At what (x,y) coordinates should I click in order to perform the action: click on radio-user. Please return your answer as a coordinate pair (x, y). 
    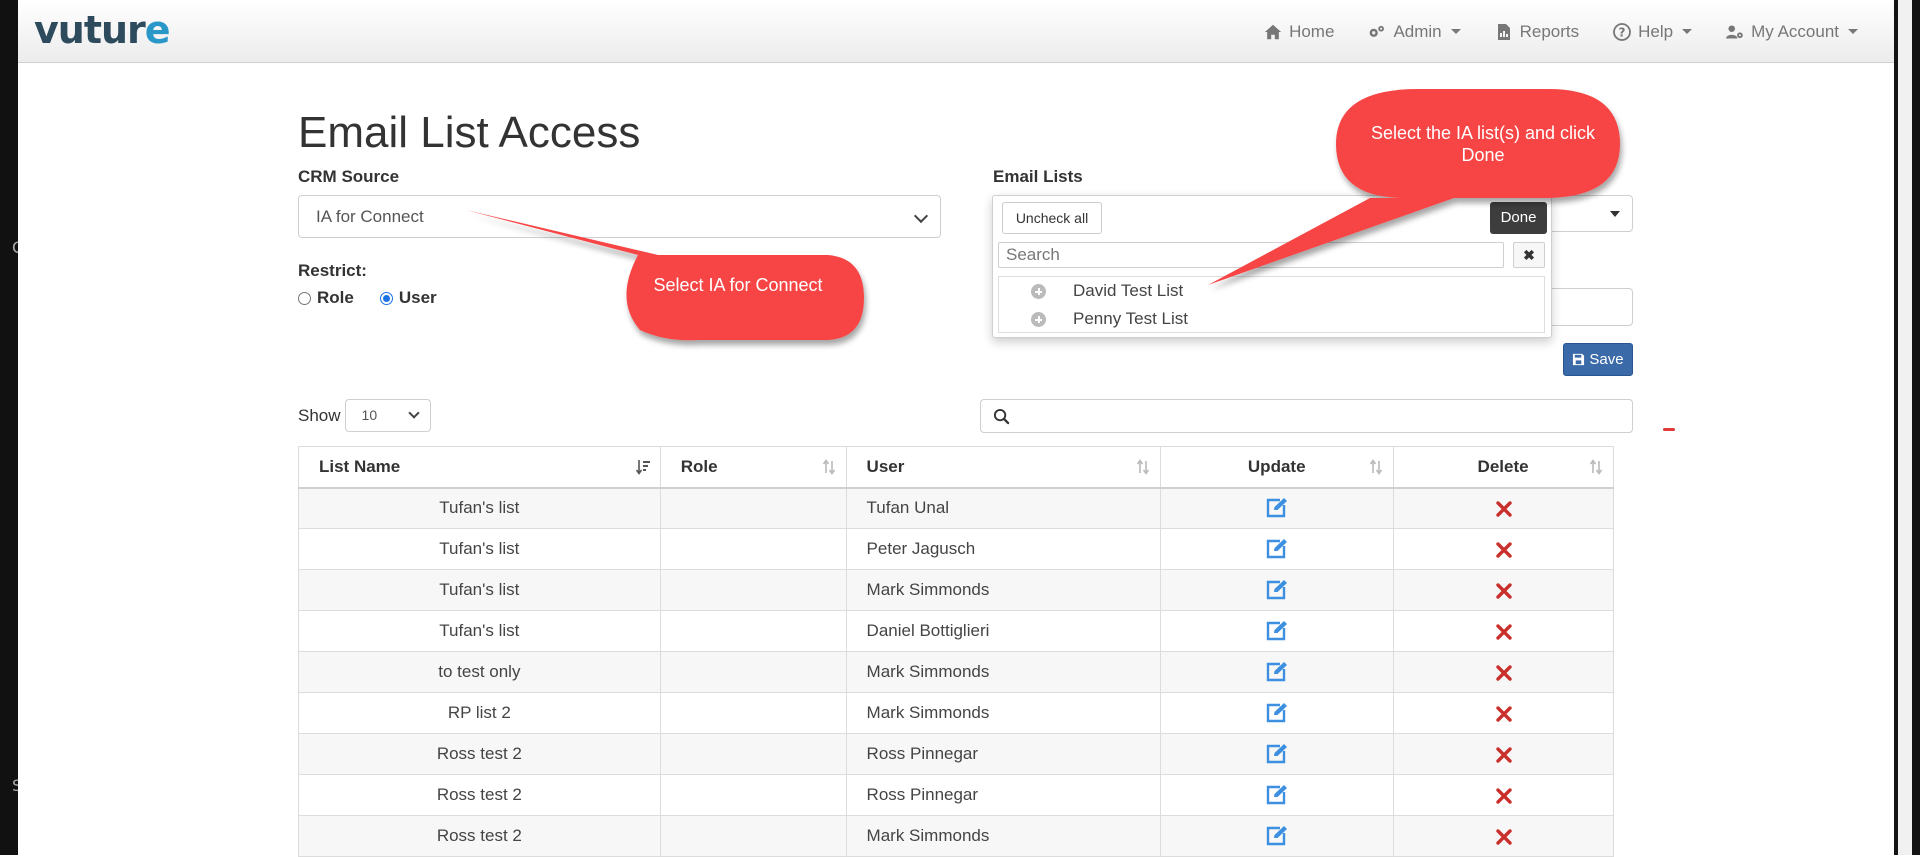
    Looking at the image, I should click on (386, 298).